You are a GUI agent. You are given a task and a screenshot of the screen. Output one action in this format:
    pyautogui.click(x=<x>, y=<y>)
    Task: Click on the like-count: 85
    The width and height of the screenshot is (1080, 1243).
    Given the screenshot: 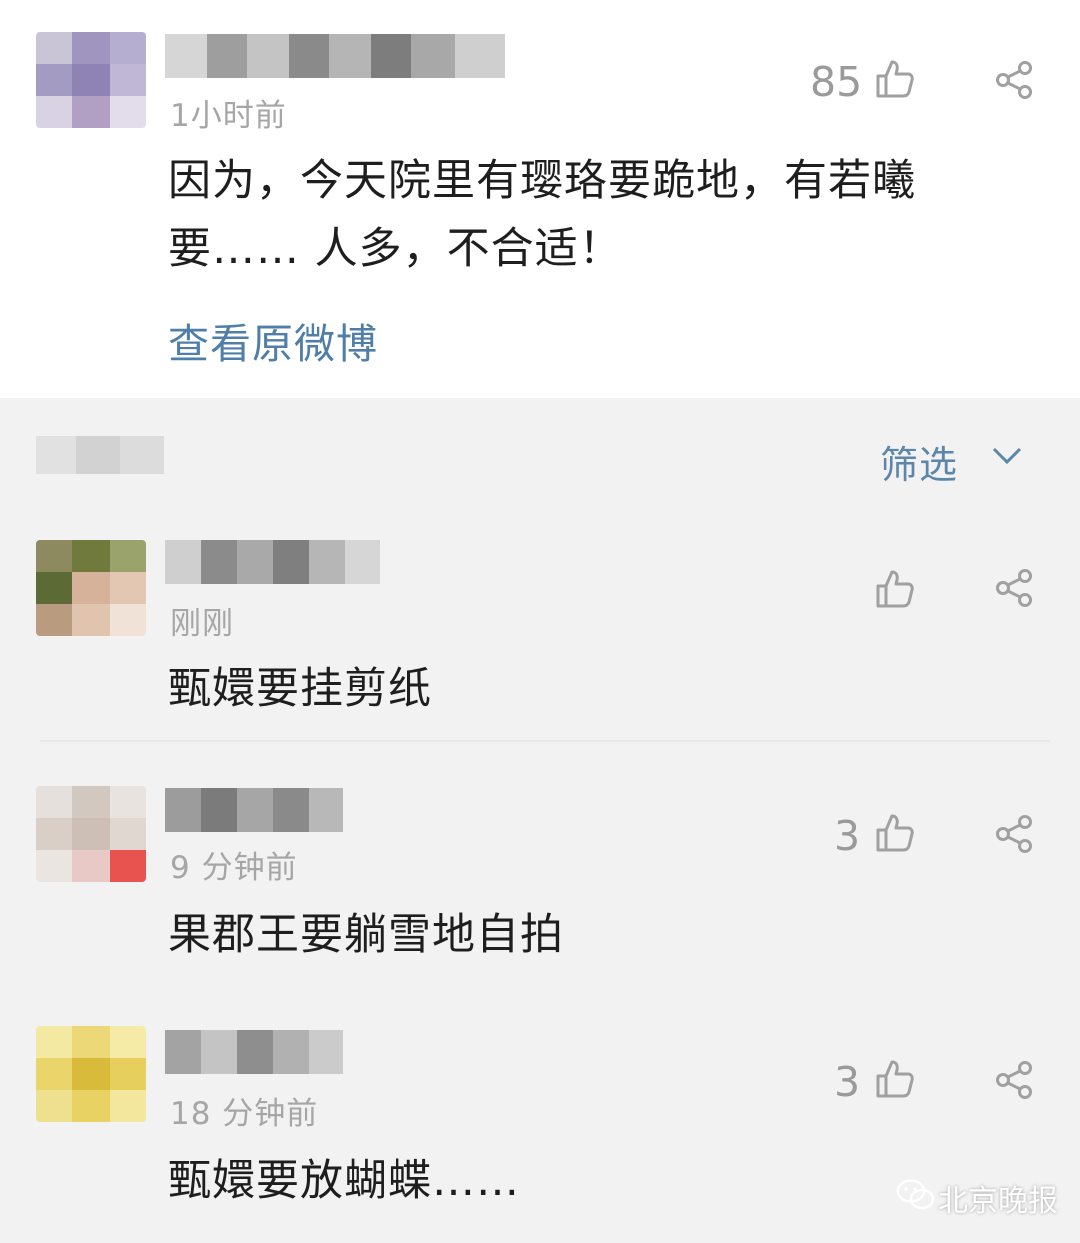 What is the action you would take?
    pyautogui.click(x=836, y=82)
    